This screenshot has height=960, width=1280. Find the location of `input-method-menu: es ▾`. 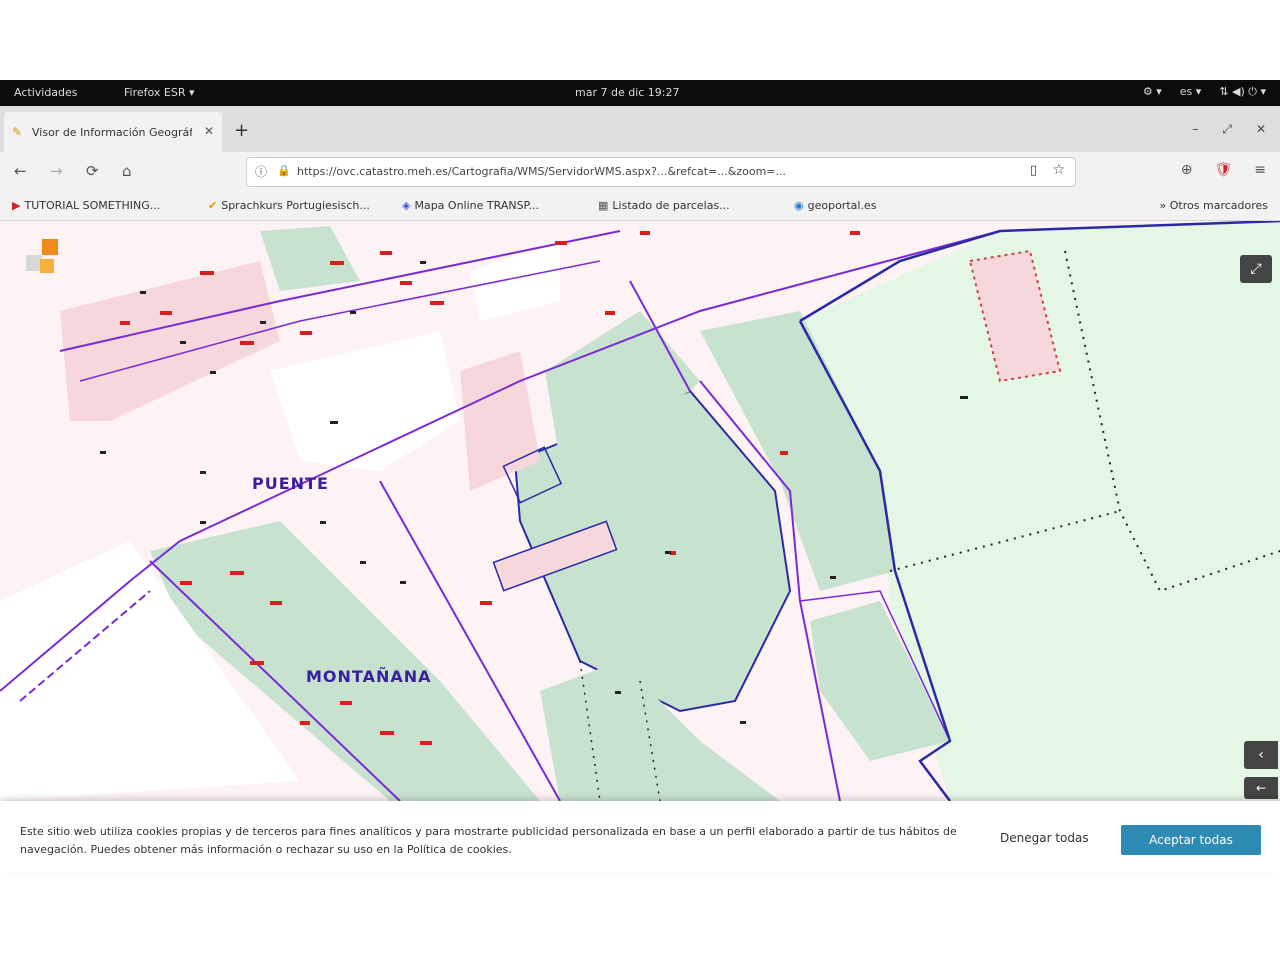

input-method-menu: es ▾ is located at coordinates (1191, 92).